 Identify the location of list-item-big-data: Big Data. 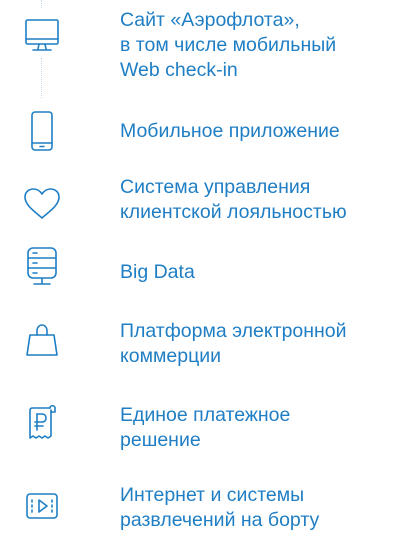
(210, 266).